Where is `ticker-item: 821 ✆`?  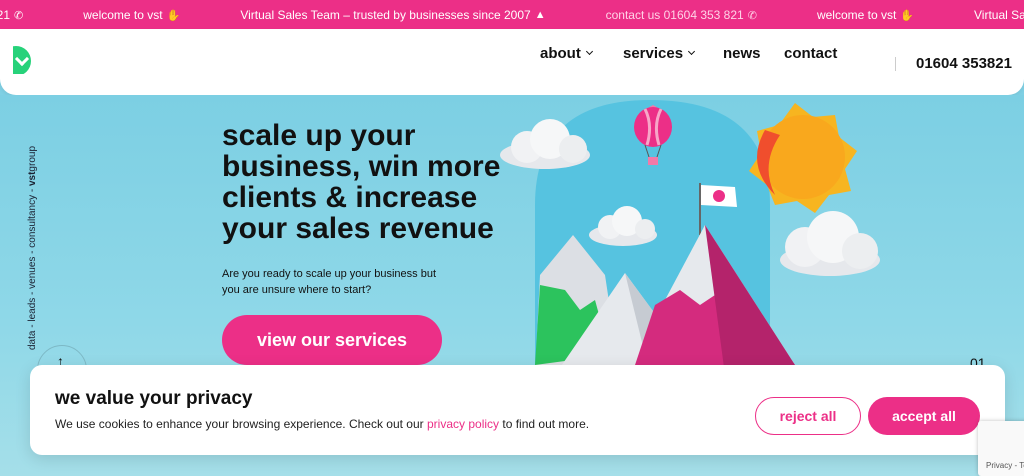
ticker-item: 821 ✆ is located at coordinates (11, 15).